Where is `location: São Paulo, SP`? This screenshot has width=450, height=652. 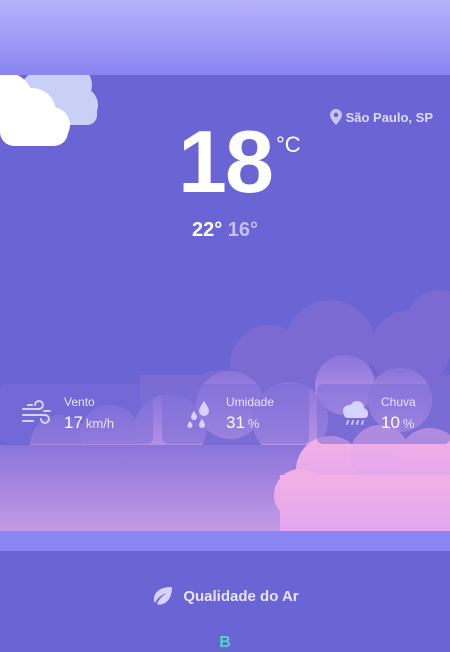
location: São Paulo, SP is located at coordinates (381, 117).